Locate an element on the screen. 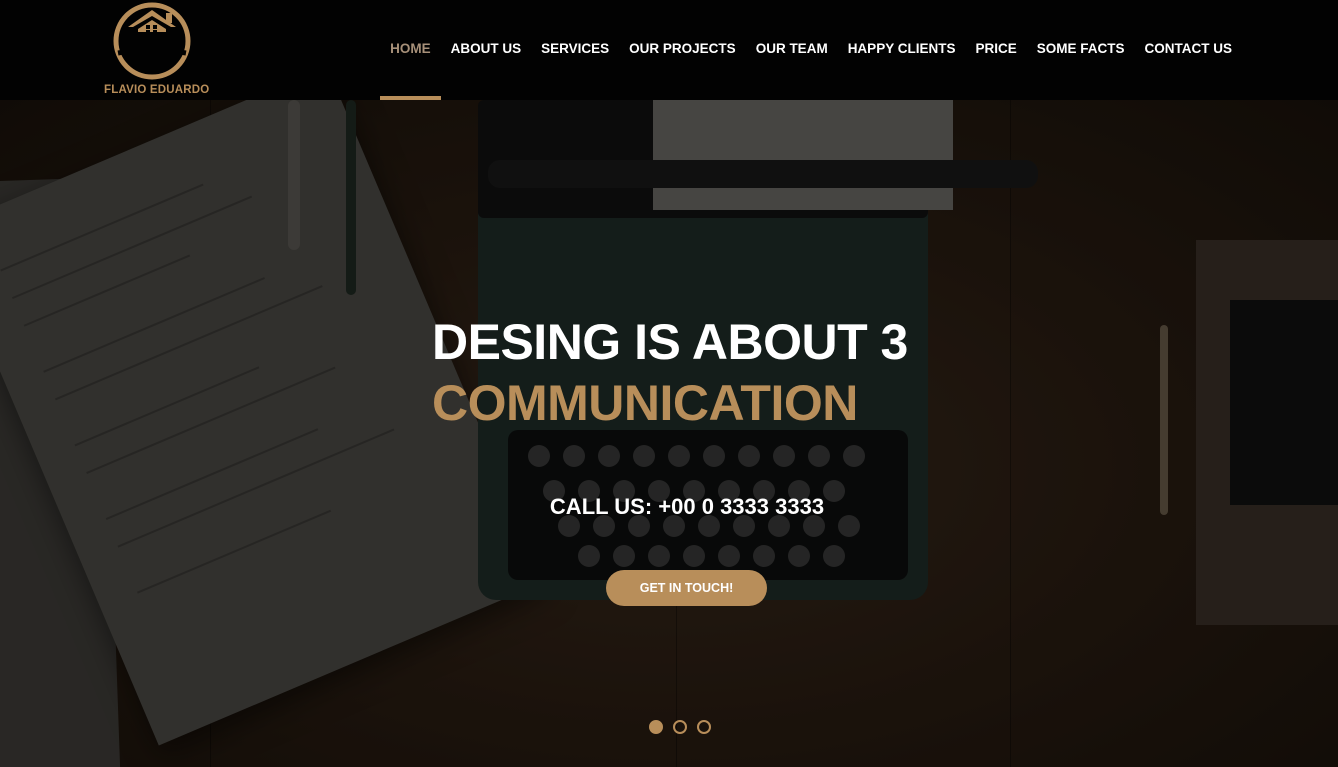  nav-item-our-projects: OUR PROJECTS is located at coordinates (682, 50).